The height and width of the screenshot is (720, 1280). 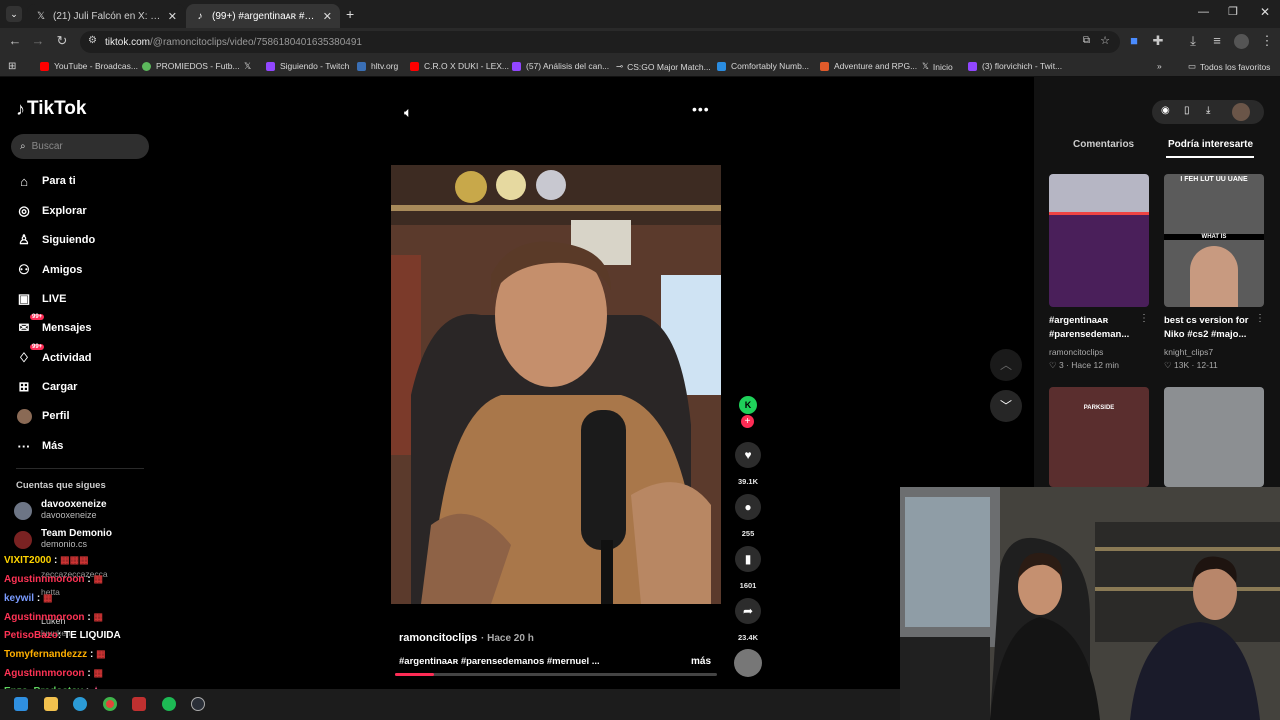 What do you see at coordinates (1103, 144) in the screenshot?
I see `tab-comentarios: Comentarios` at bounding box center [1103, 144].